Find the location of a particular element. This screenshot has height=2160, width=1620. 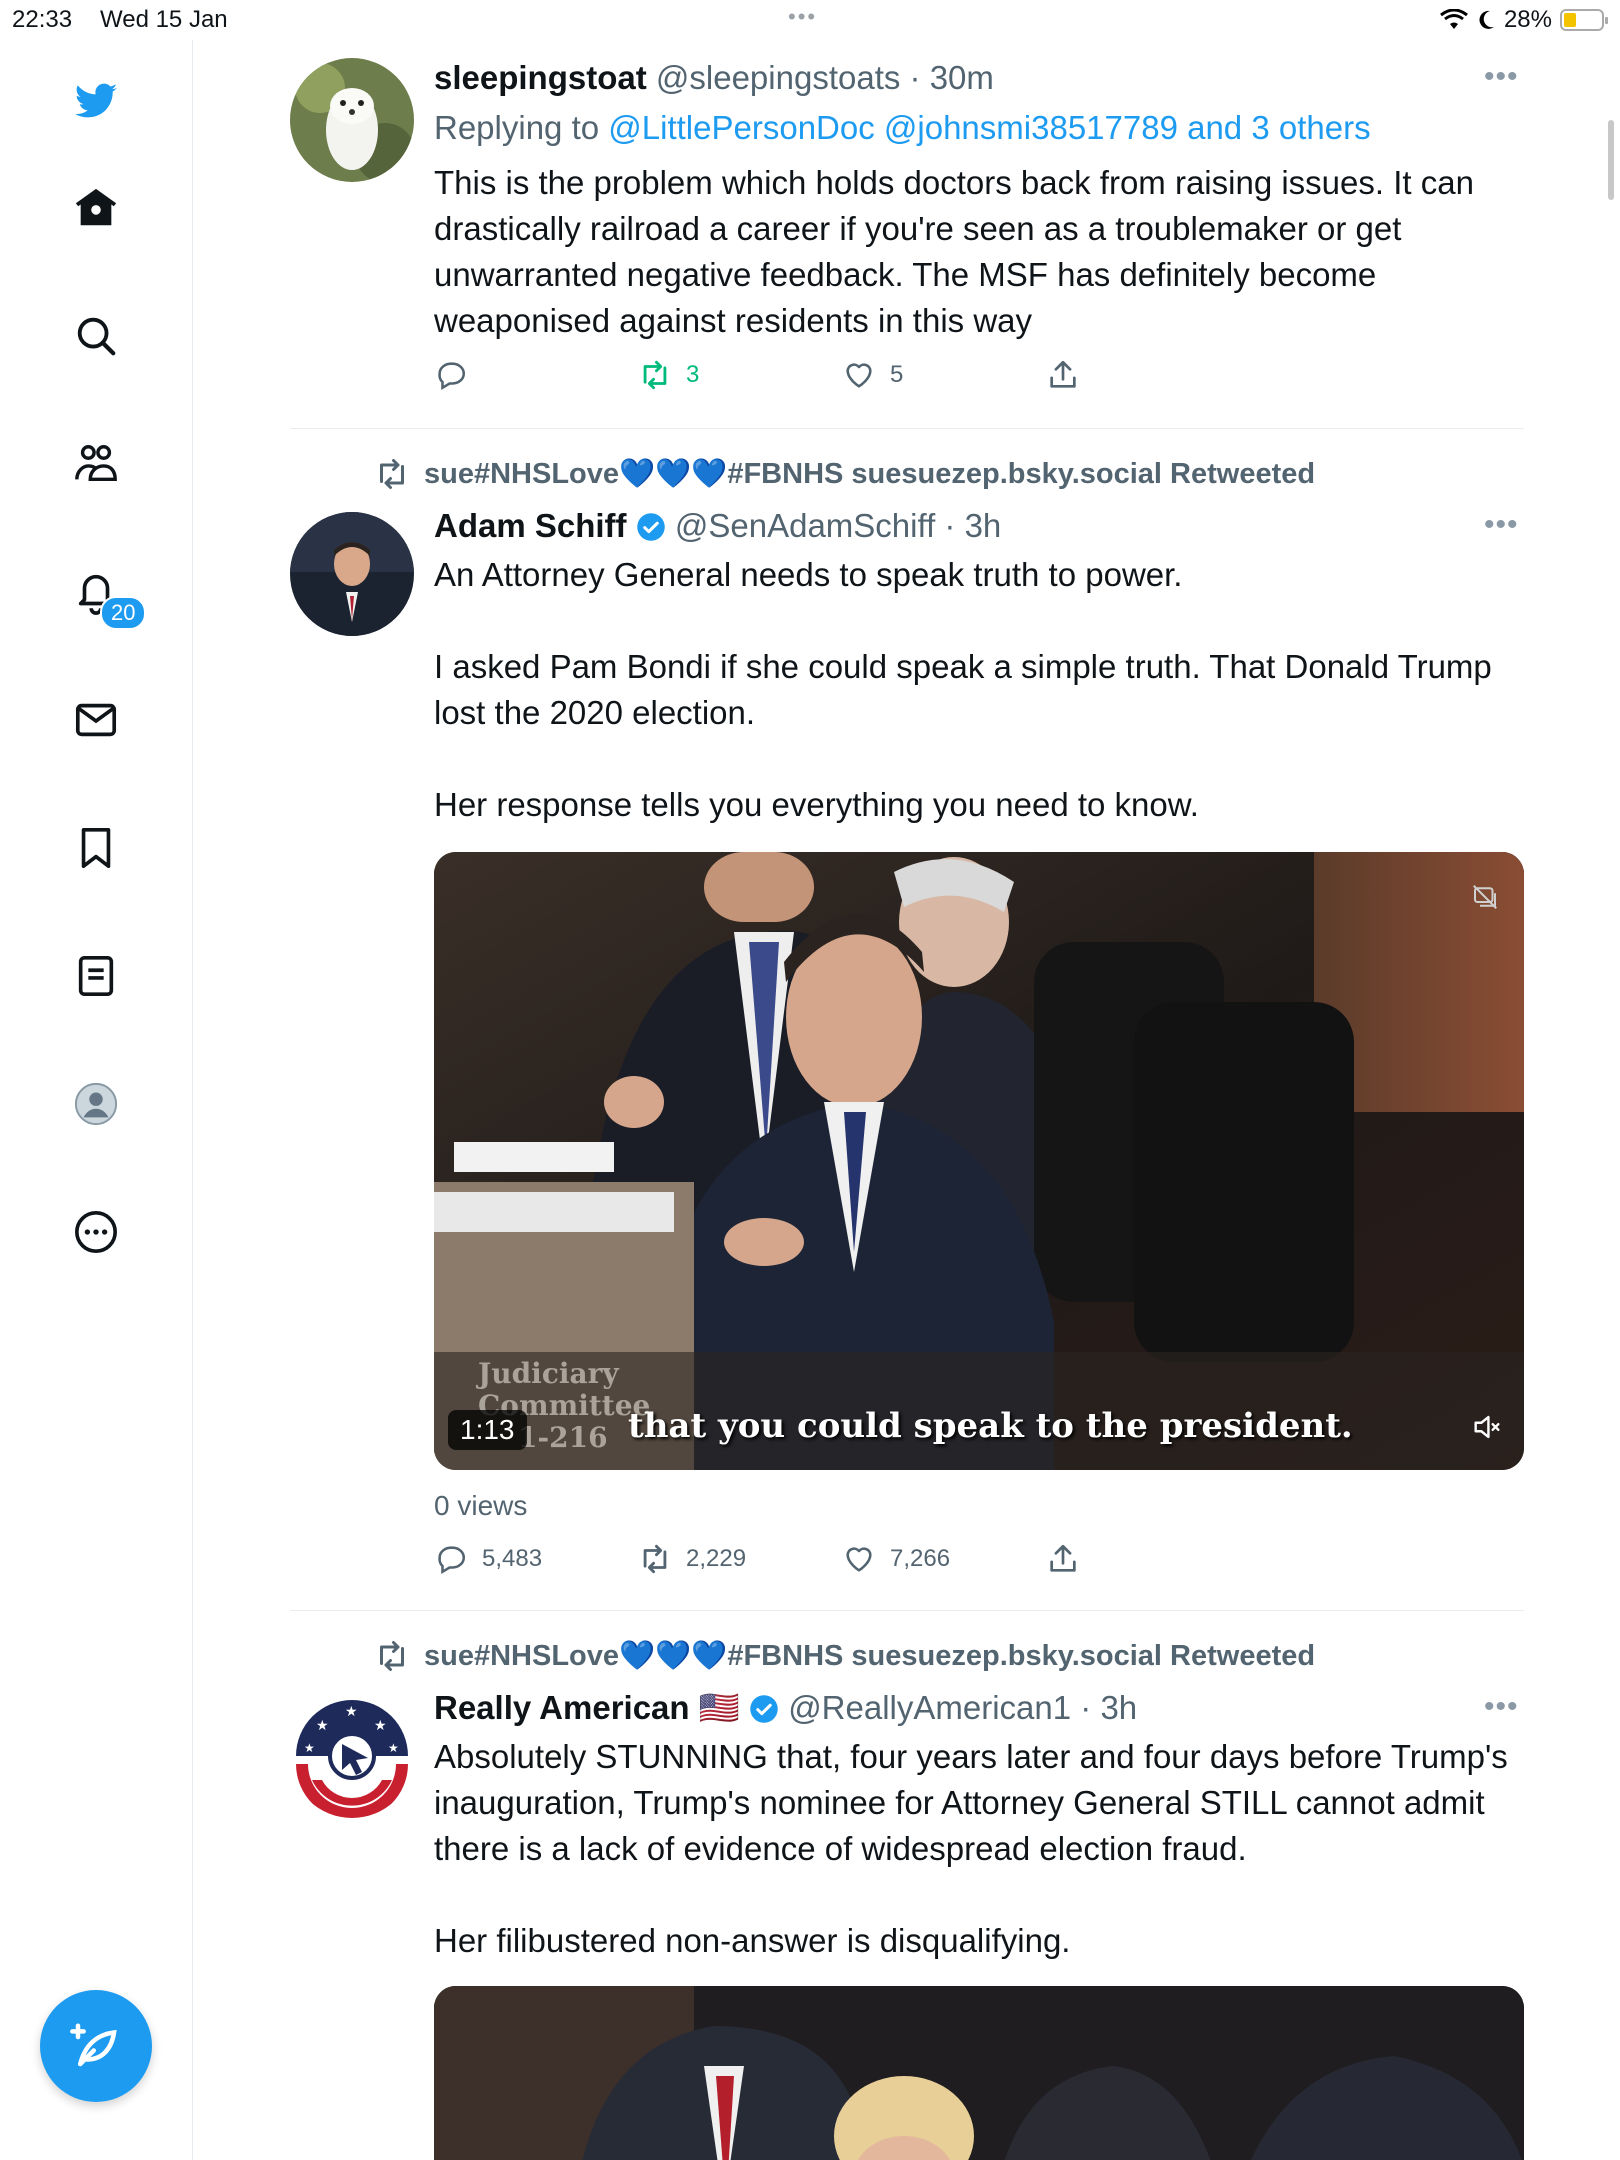

compose-feather-icon is located at coordinates (93, 2045).